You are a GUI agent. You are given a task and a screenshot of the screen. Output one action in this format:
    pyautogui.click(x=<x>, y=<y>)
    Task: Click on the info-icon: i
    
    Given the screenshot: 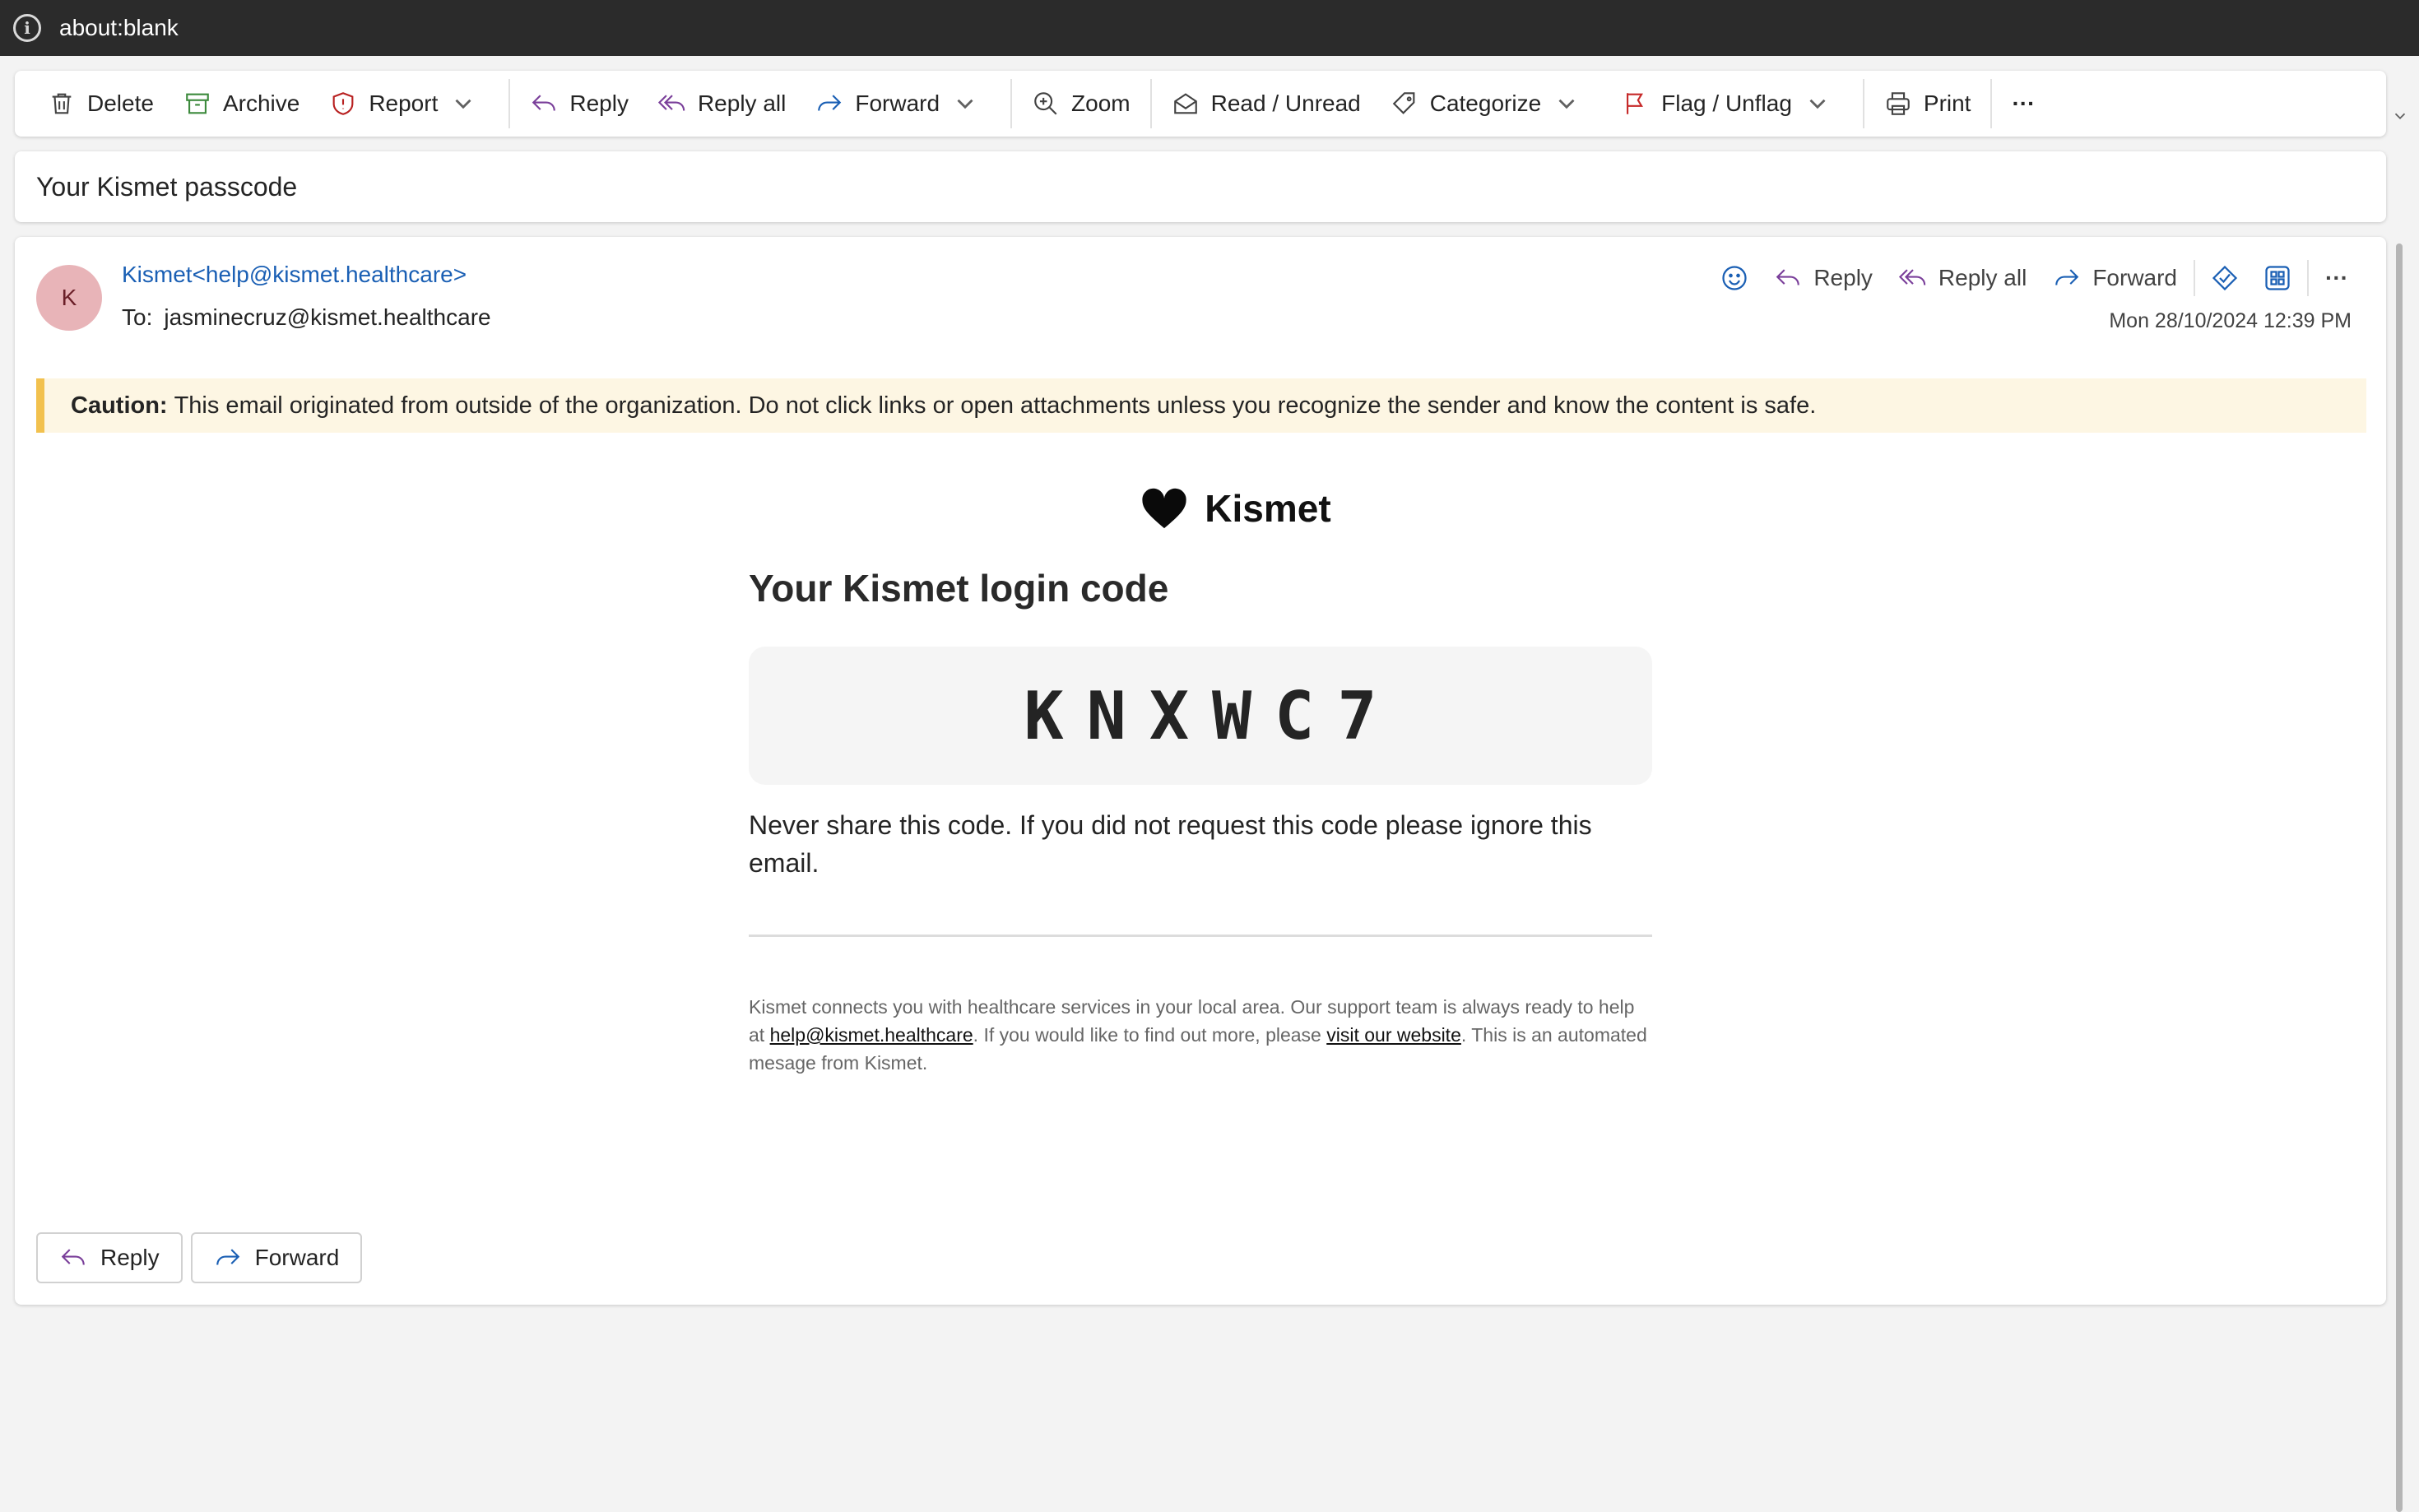 What is the action you would take?
    pyautogui.click(x=27, y=28)
    